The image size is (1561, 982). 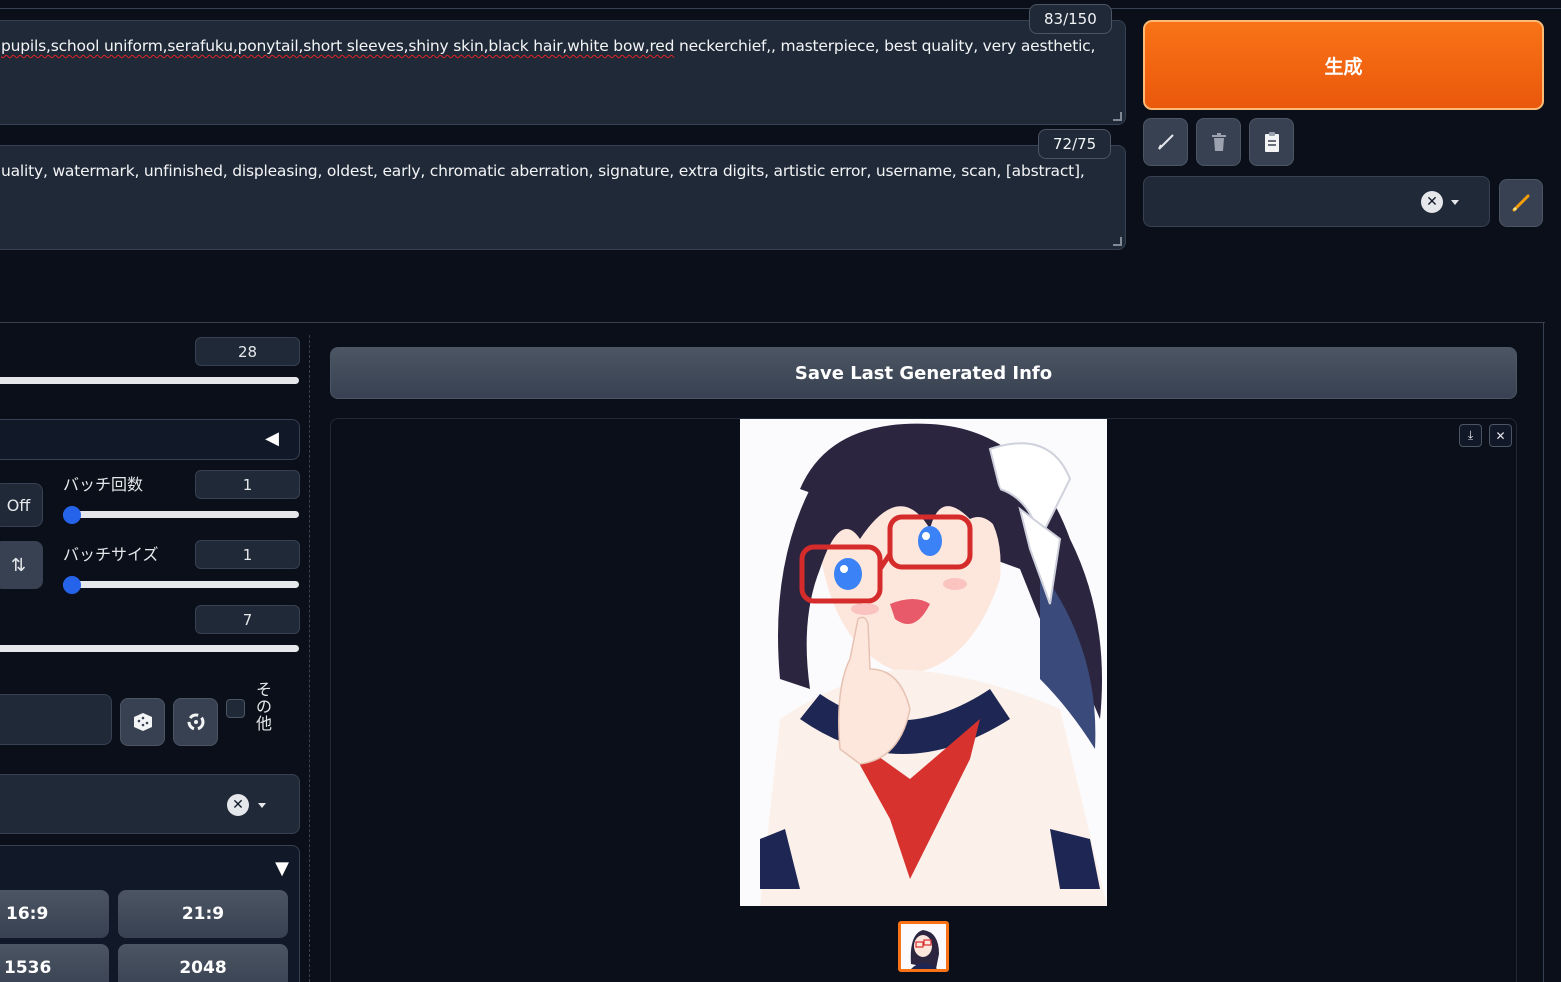 I want to click on width-1536-button: 1536, so click(x=54, y=963).